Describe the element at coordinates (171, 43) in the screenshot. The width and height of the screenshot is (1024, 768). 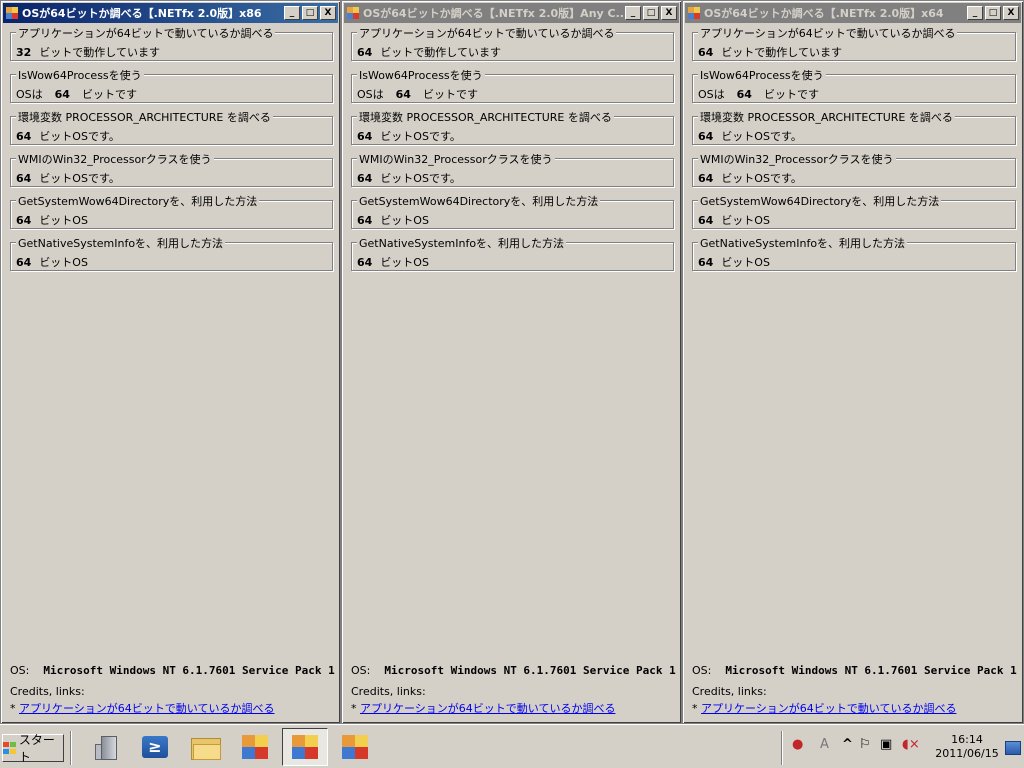
I see `groupbox-app-bitness: アプリケーションが64ビットで動いているか調べる 32 ビットで動作しています` at that location.